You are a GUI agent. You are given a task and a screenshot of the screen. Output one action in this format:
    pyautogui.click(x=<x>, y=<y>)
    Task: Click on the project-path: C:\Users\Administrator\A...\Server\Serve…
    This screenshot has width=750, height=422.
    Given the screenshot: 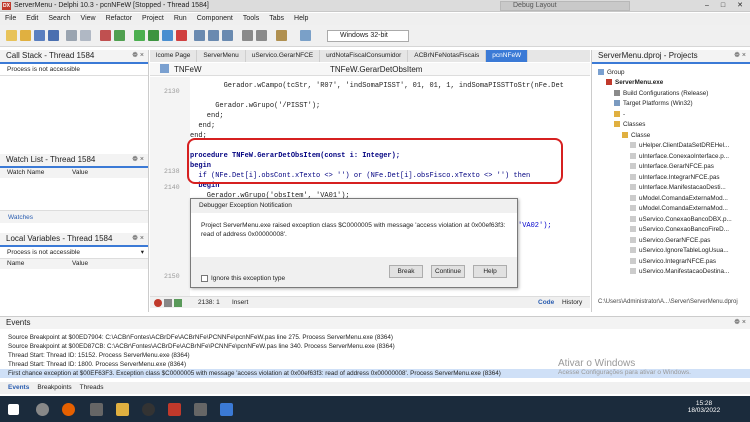 What is the action you would take?
    pyautogui.click(x=668, y=302)
    